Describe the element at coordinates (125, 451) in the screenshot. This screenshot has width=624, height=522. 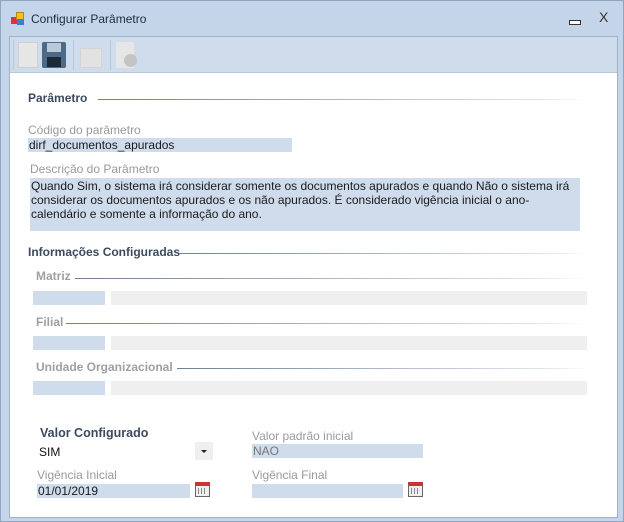
I see `valor-configurado-select: SIM` at that location.